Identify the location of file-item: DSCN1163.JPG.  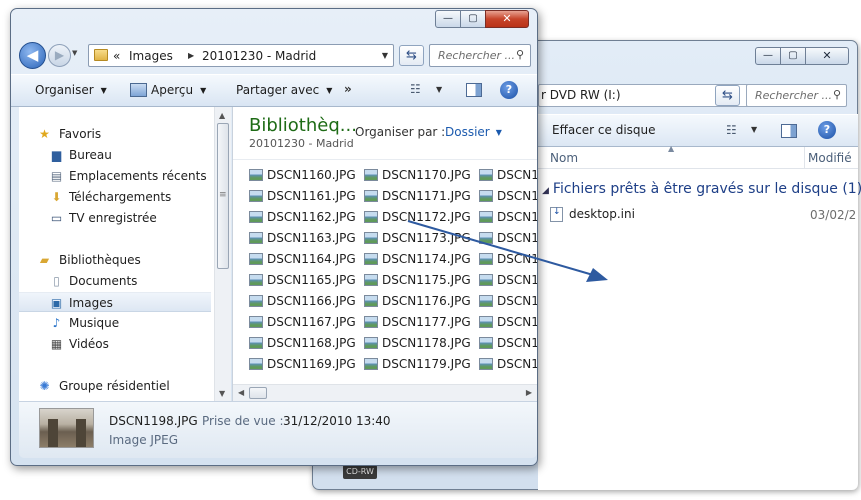
(302, 238).